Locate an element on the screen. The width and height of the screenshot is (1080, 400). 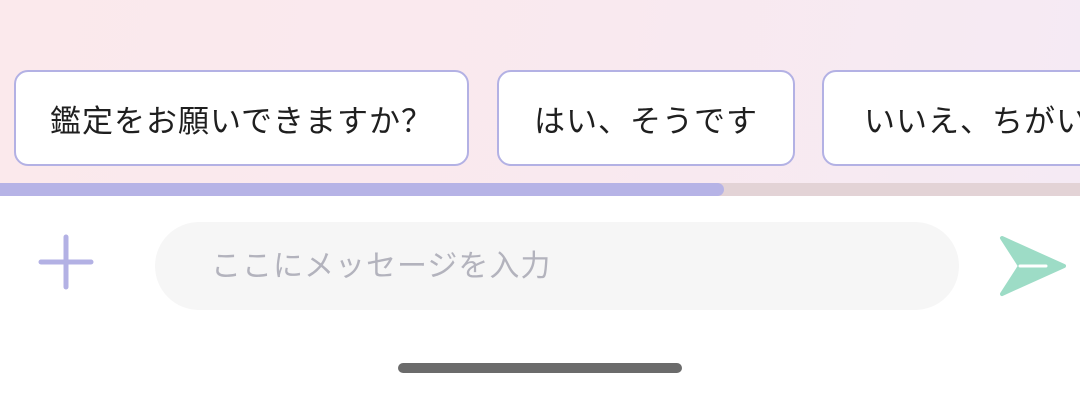
quick-reply-chip: 鑑定をお願いできますか？ is located at coordinates (241, 118).